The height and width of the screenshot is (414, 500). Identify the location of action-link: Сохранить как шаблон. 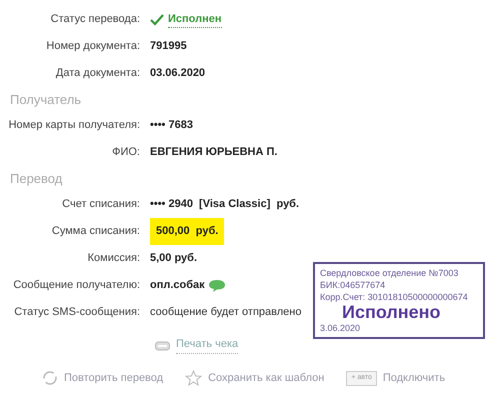
(266, 378).